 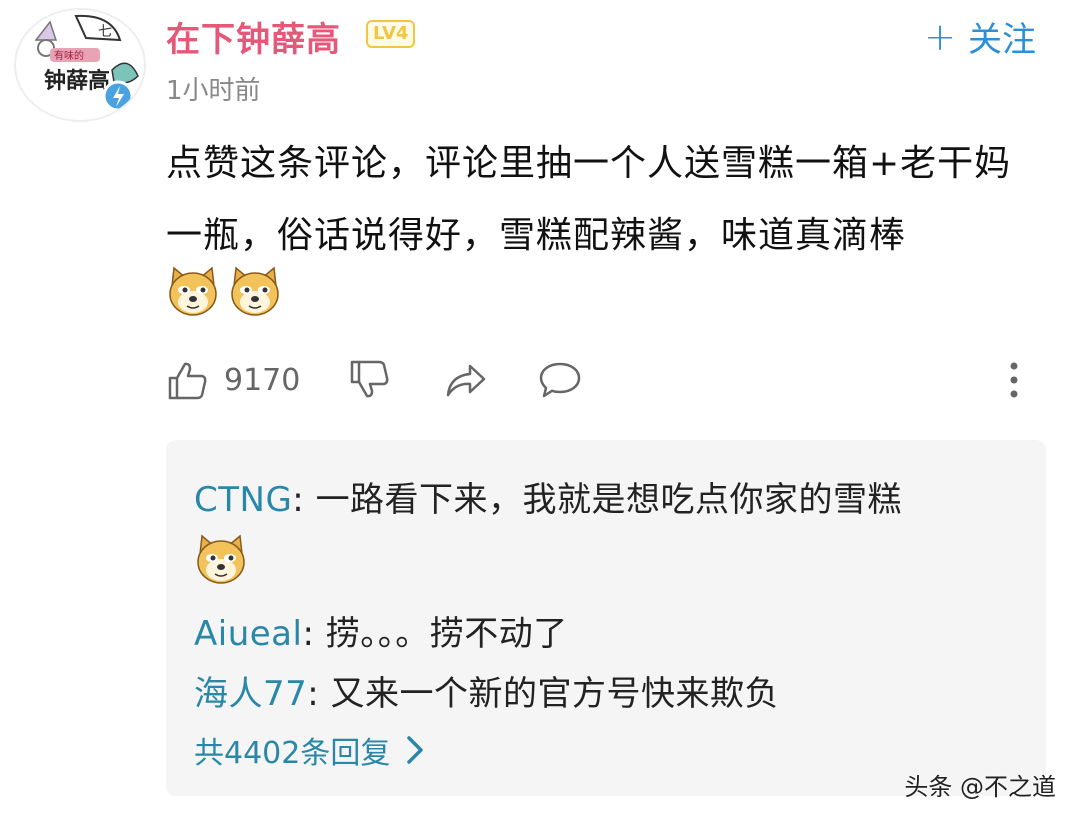 What do you see at coordinates (105, 32) in the screenshot?
I see `svg-text: 七` at bounding box center [105, 32].